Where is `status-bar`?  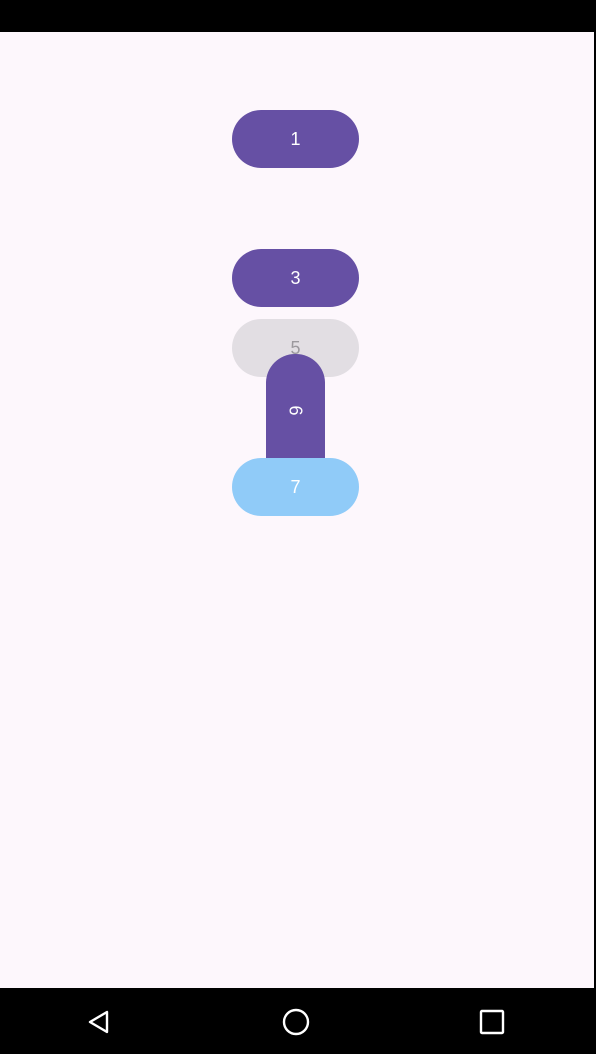
status-bar is located at coordinates (298, 16).